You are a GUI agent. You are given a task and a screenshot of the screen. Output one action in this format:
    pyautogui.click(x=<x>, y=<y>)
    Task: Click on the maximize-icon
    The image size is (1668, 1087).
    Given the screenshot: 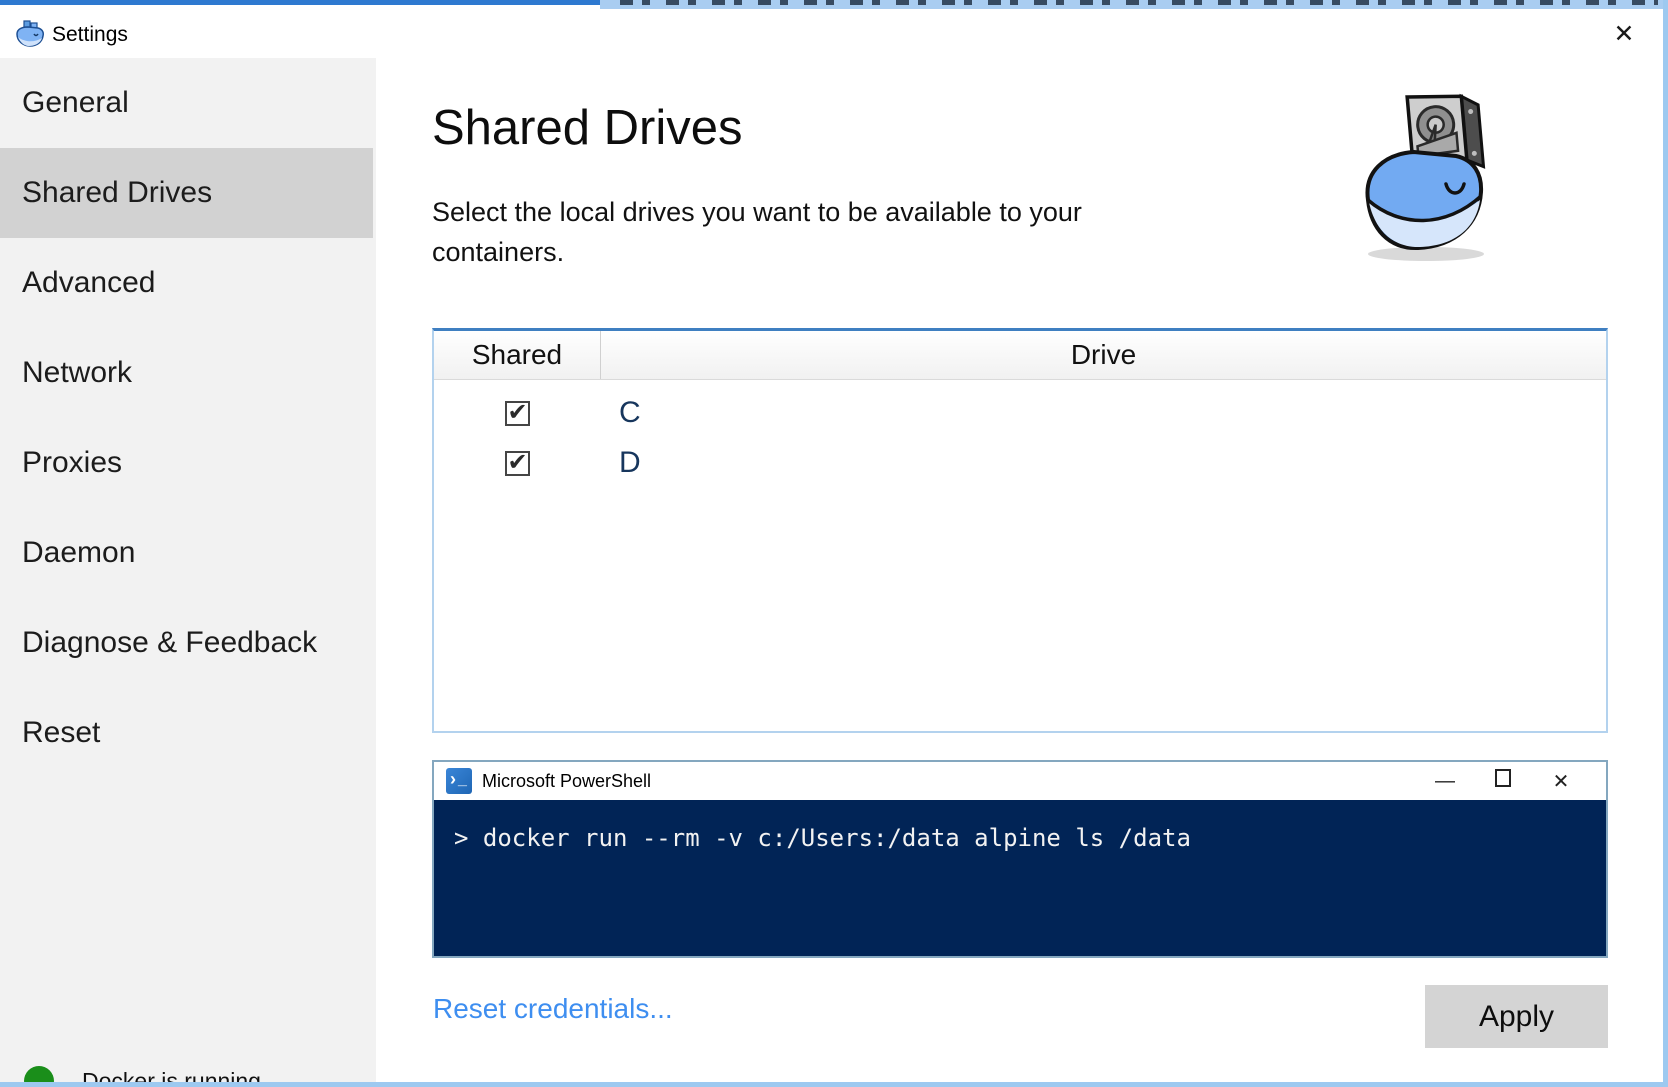 What is the action you would take?
    pyautogui.click(x=1503, y=781)
    